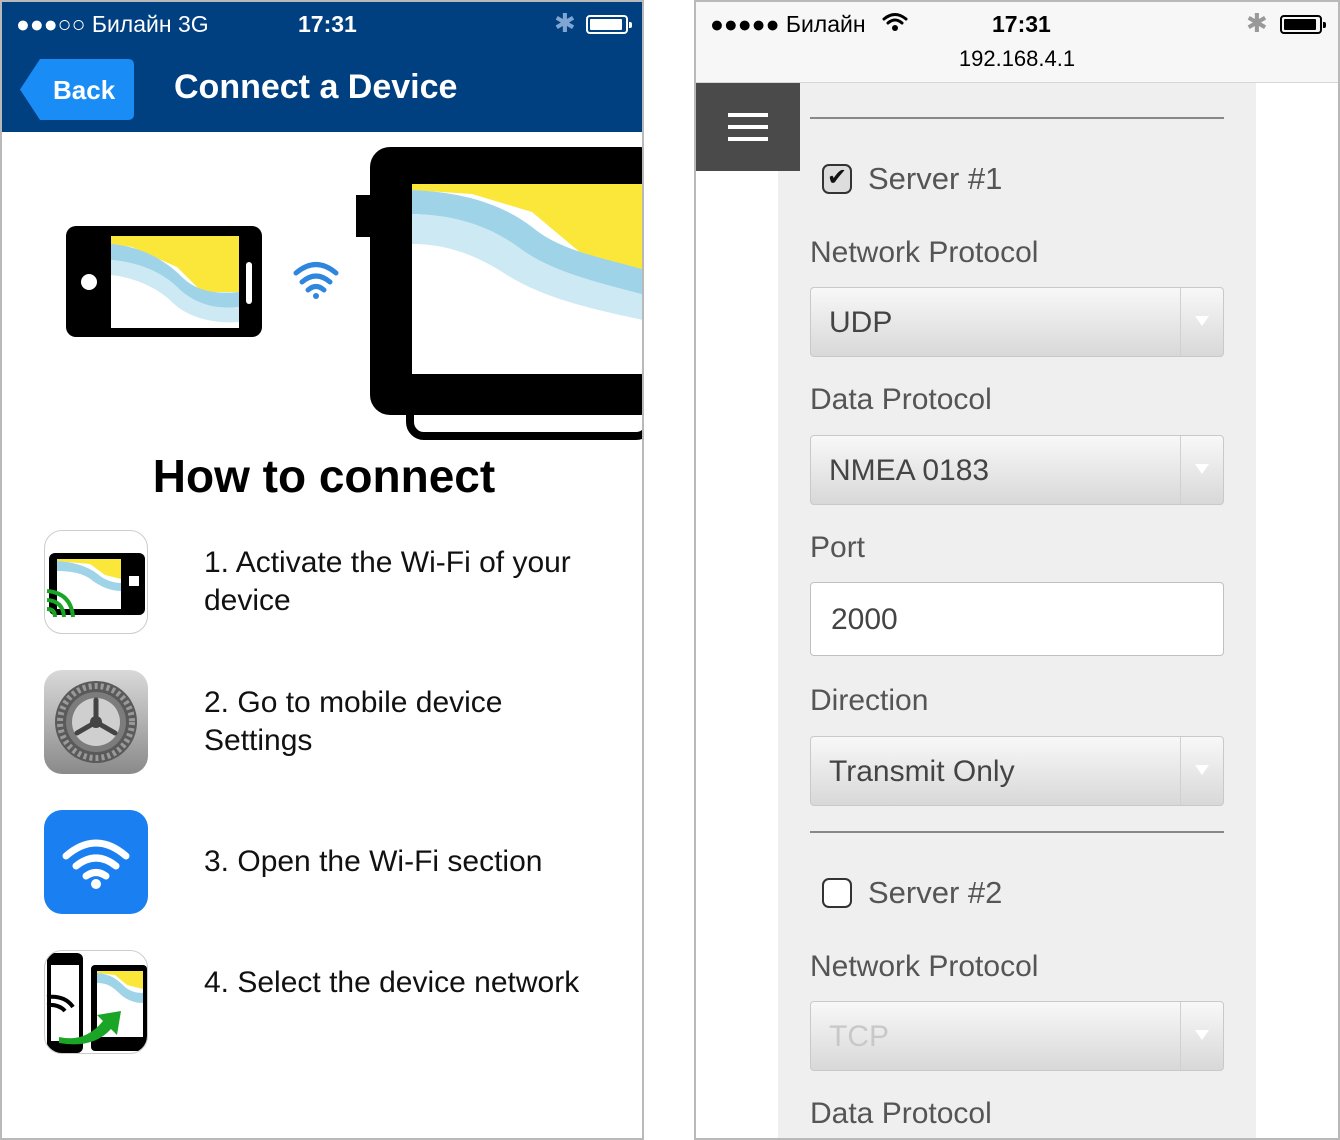 The height and width of the screenshot is (1140, 1340). I want to click on port-input: 2000, so click(1017, 619).